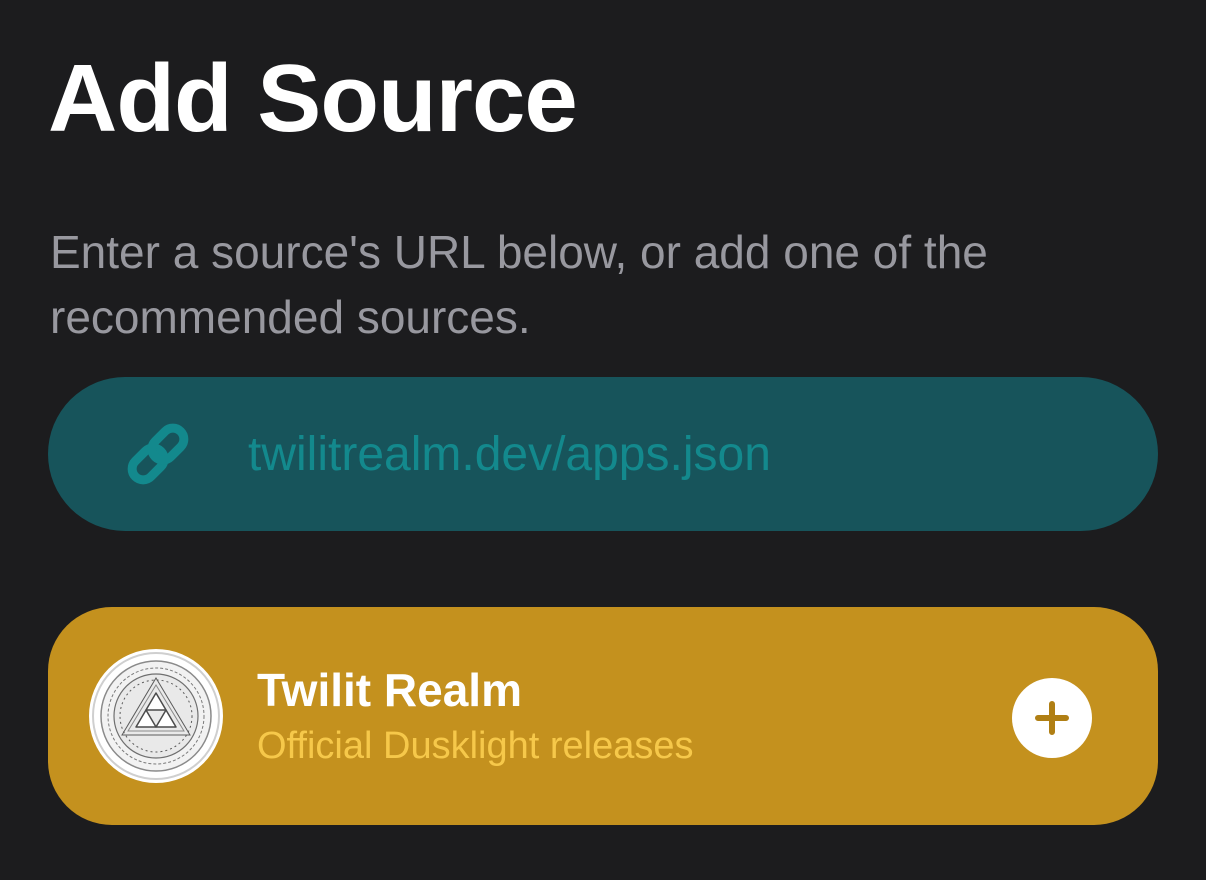  Describe the element at coordinates (156, 716) in the screenshot. I see `triforce-seal-logo` at that location.